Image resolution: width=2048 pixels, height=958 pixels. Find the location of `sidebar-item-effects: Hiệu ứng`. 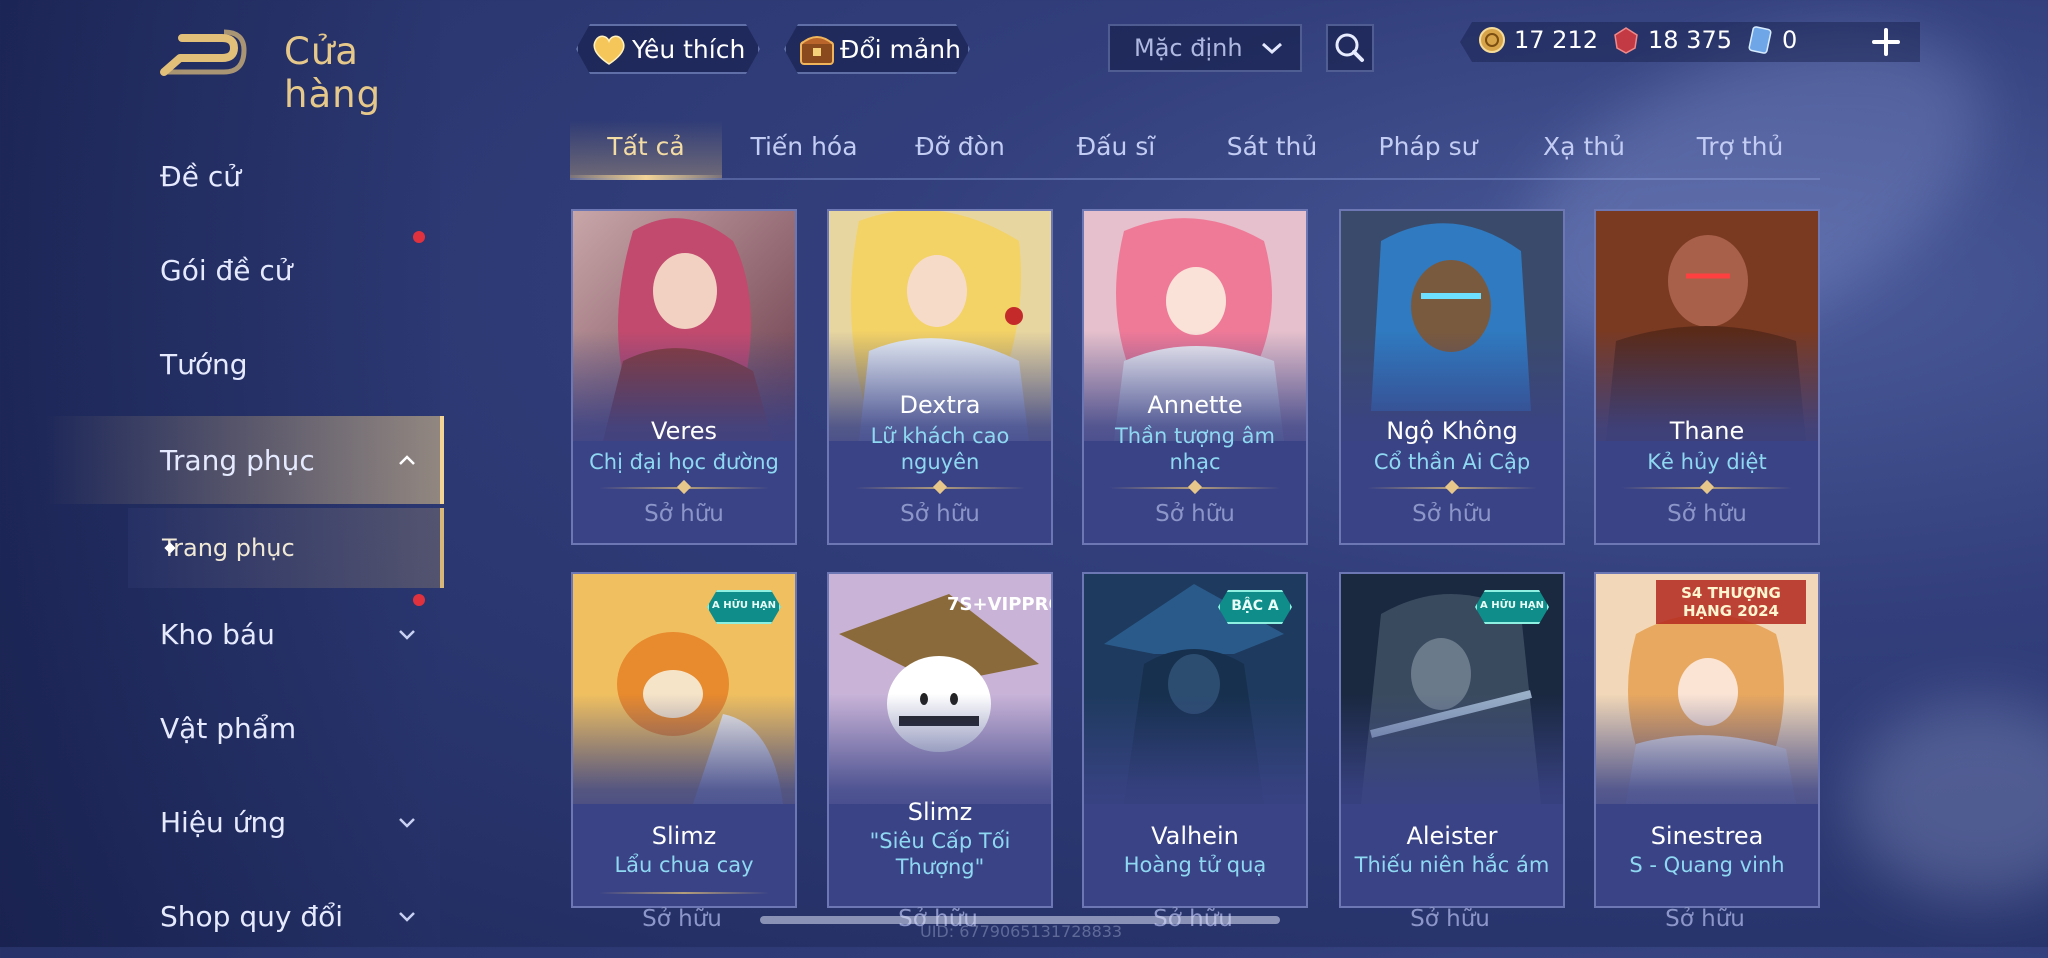

sidebar-item-effects: Hiệu ứng is located at coordinates (220, 822).